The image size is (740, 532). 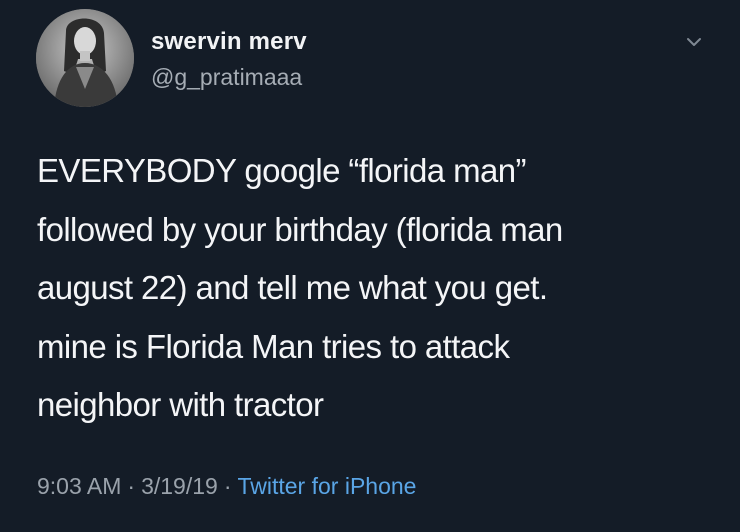 What do you see at coordinates (79, 486) in the screenshot?
I see `tweet-time: 9:03 AM` at bounding box center [79, 486].